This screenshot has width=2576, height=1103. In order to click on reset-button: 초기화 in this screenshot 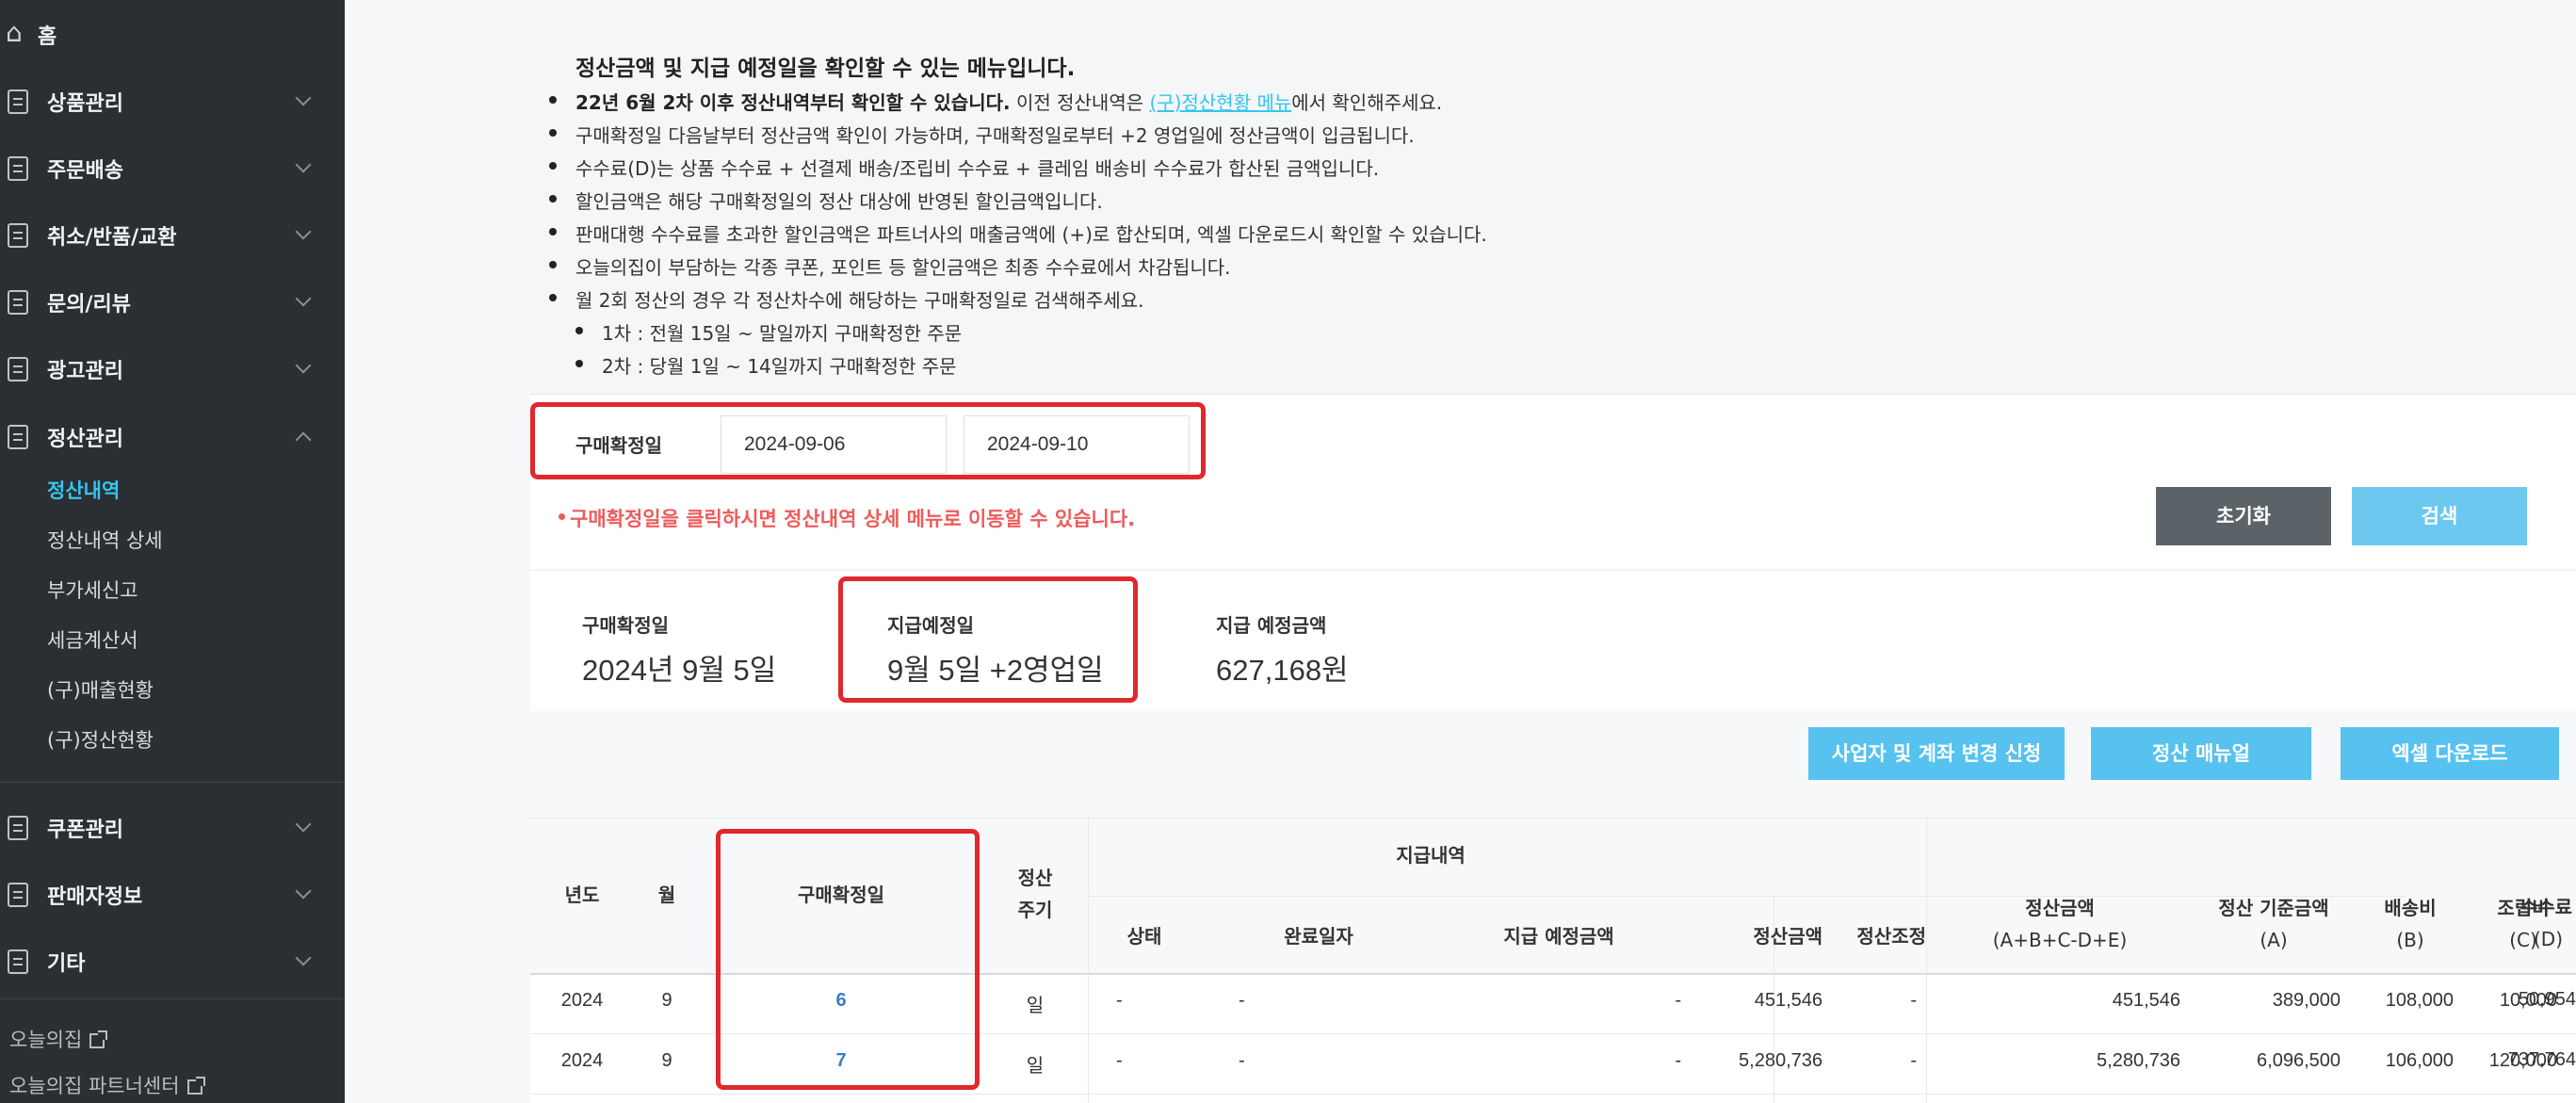, I will do `click(2243, 516)`.